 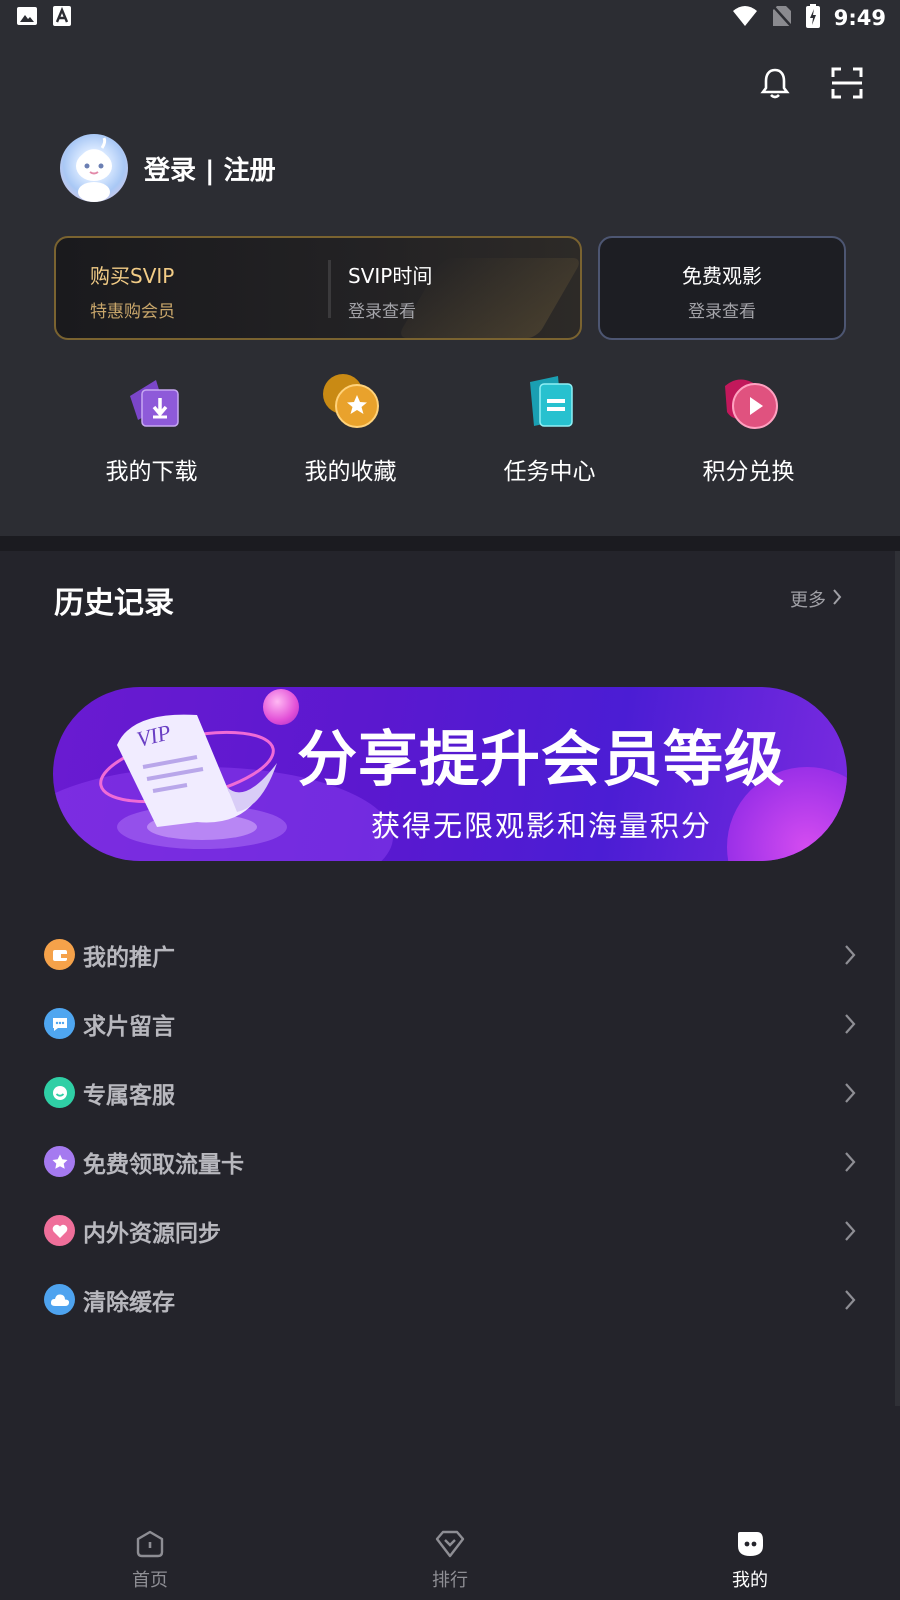 I want to click on nav-profile: 我的, so click(x=750, y=1556).